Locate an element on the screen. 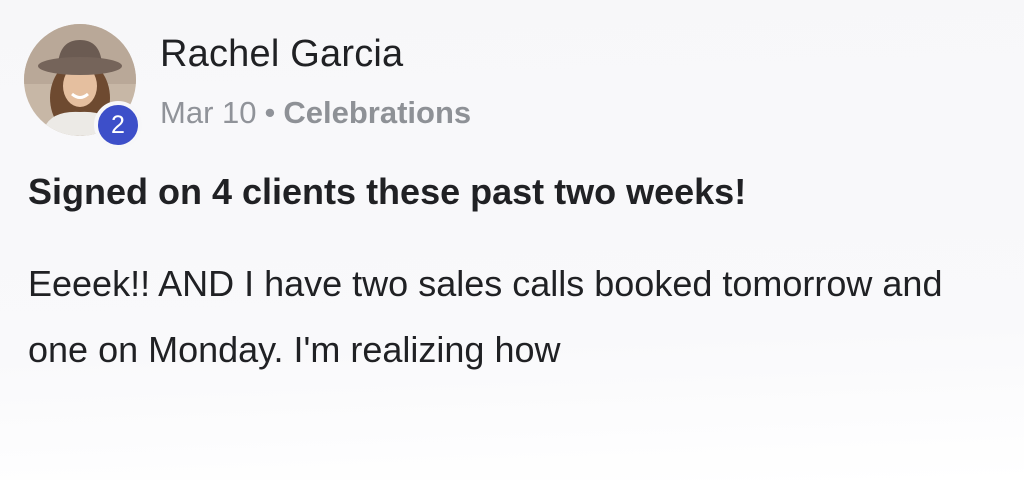 The height and width of the screenshot is (480, 1024). post-date: Mar 10 is located at coordinates (208, 112).